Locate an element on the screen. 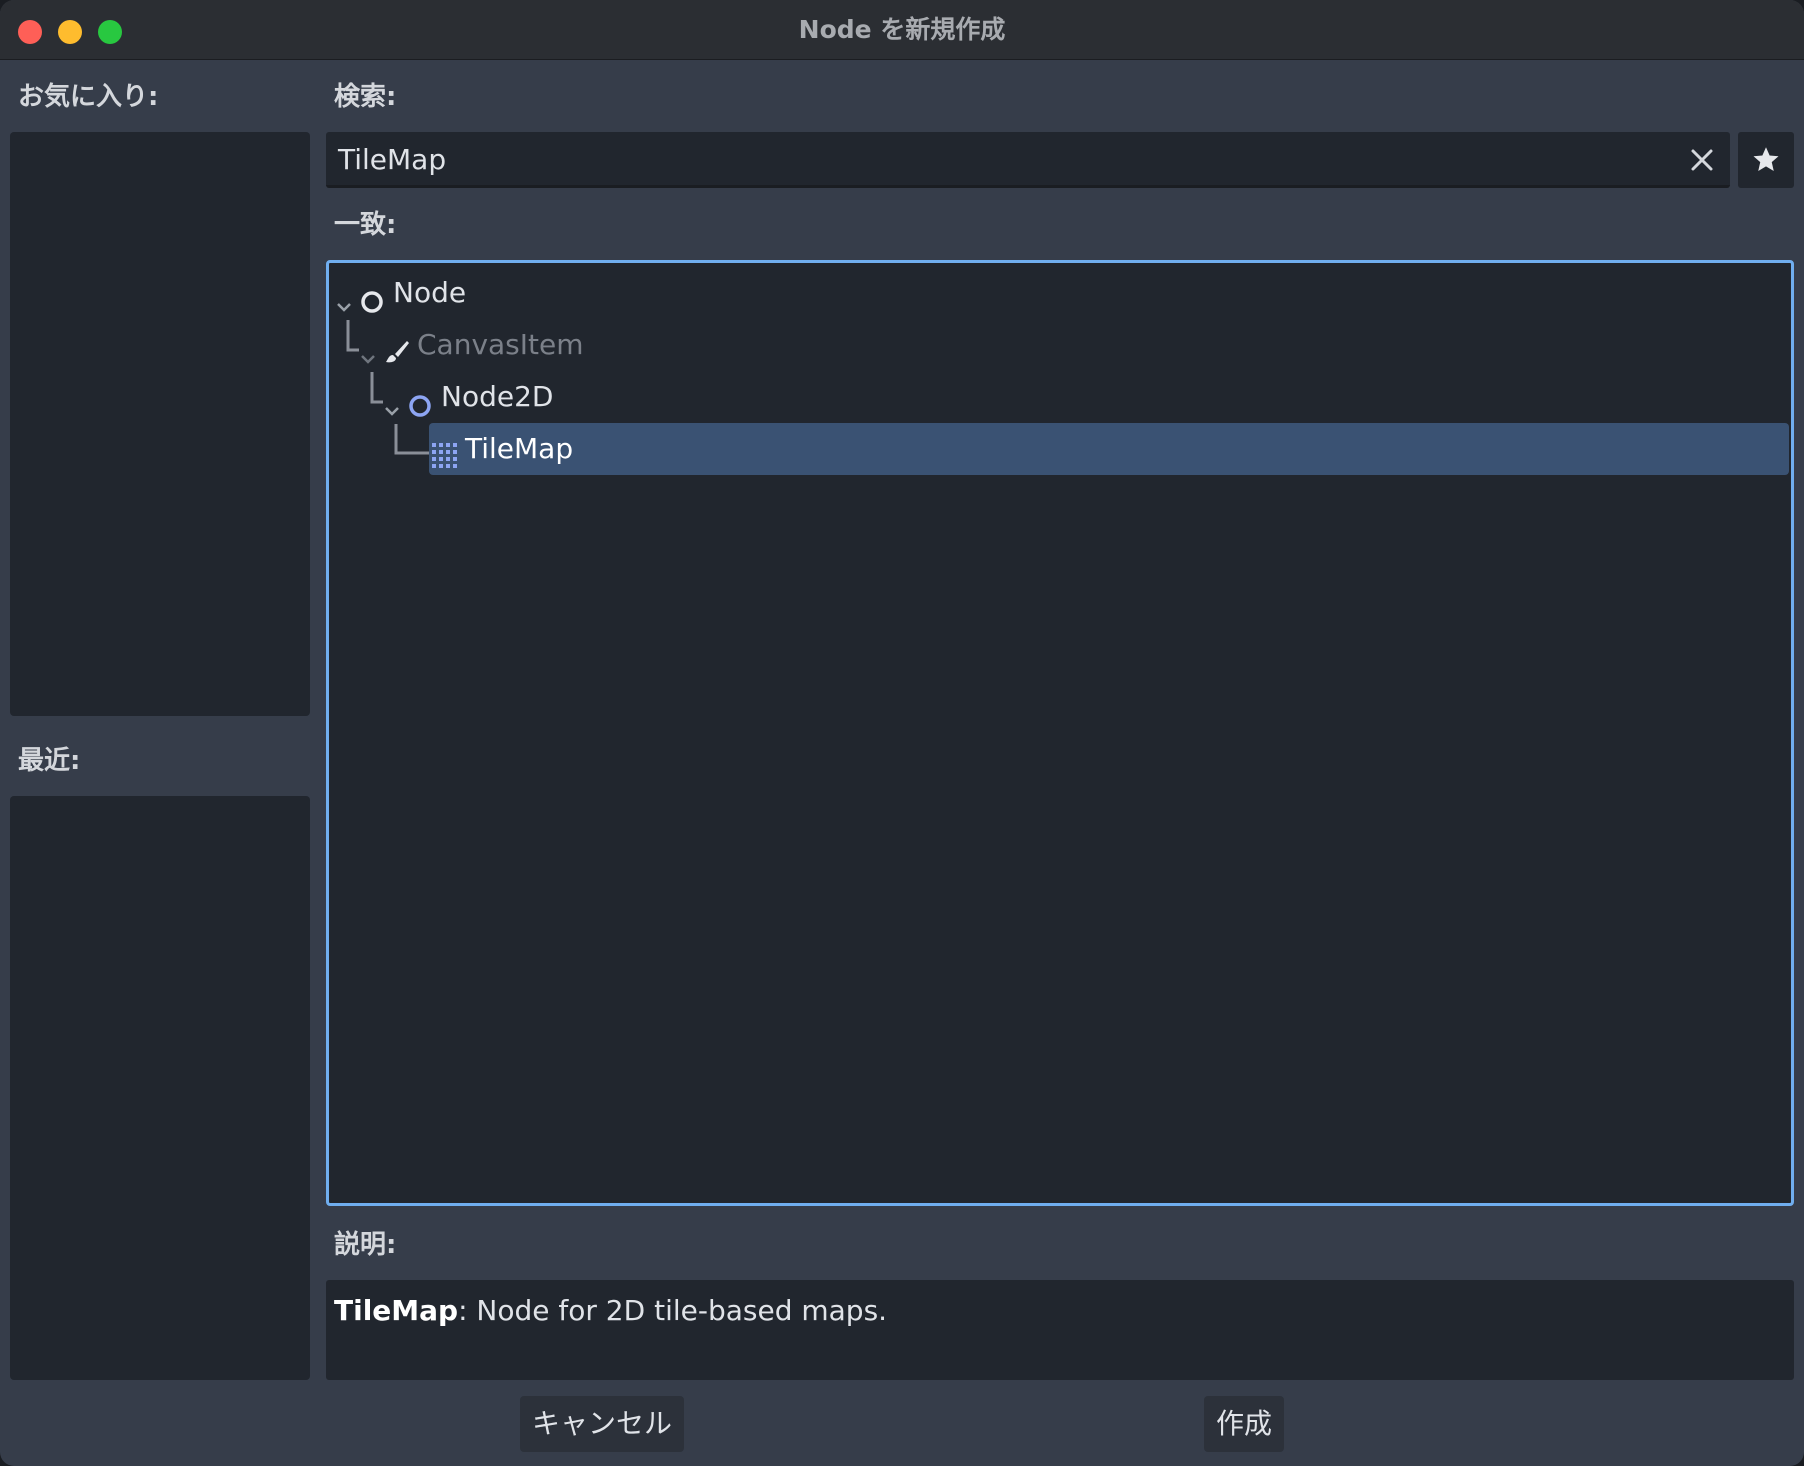 The image size is (1804, 1466). tree-item-node: Node is located at coordinates (1059, 293).